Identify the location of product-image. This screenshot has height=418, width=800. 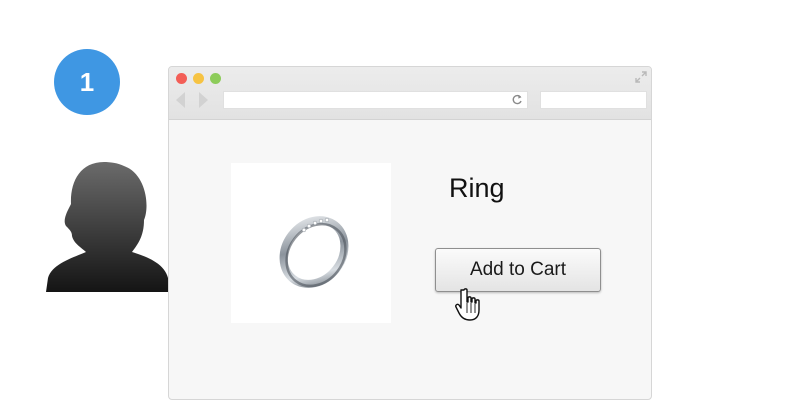
(311, 243).